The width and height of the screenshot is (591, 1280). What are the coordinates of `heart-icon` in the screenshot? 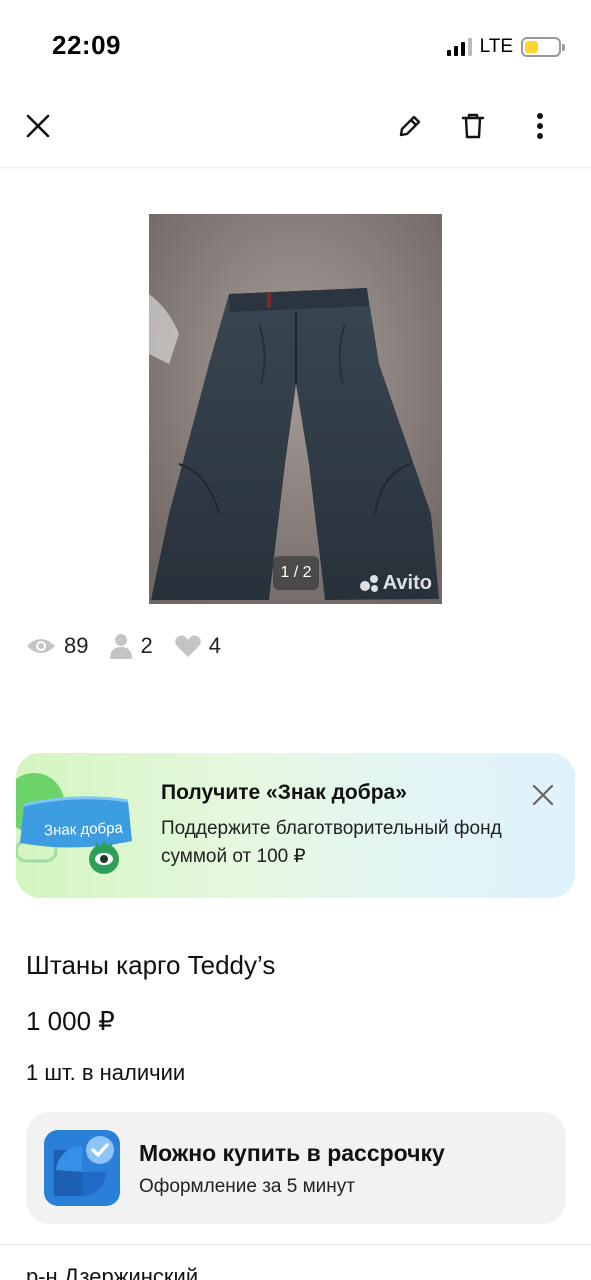 It's located at (187, 646).